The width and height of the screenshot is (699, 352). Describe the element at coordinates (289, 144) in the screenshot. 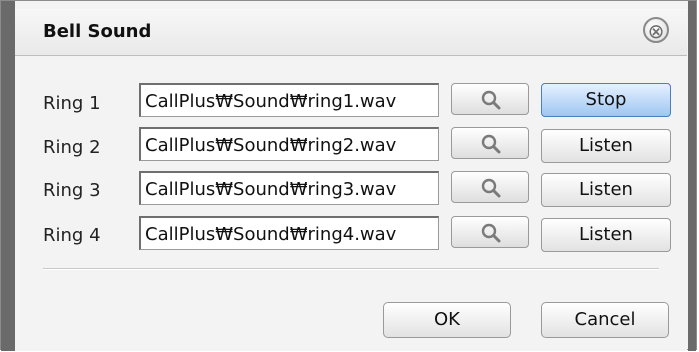

I see `ring-2-path-field: CallPlus₩Sound₩ring2.wav` at that location.